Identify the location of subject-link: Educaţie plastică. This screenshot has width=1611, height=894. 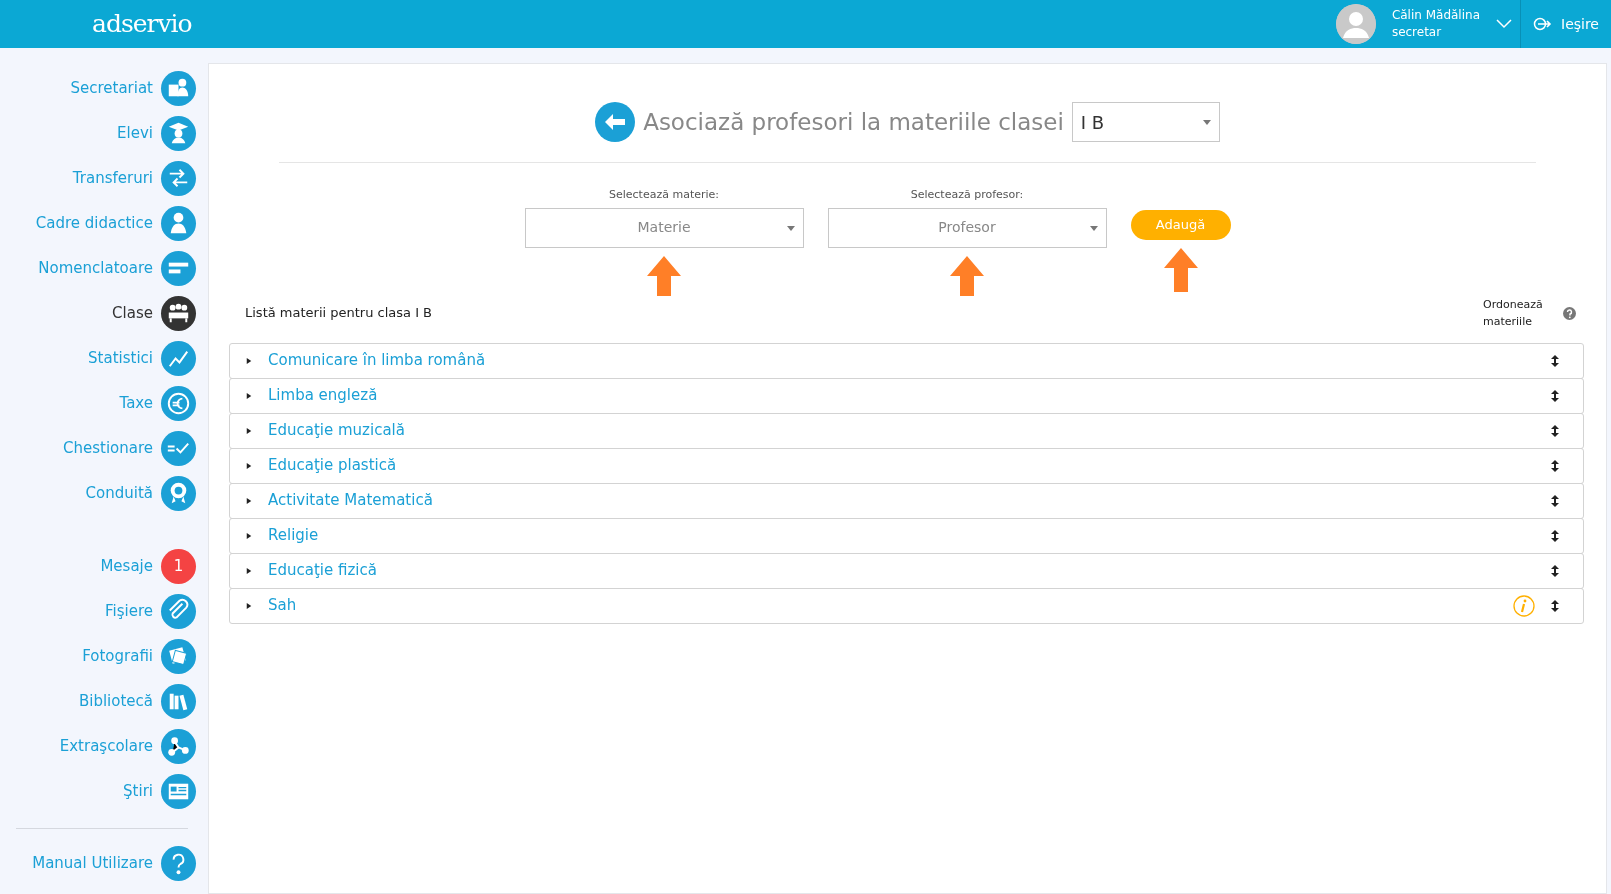
(332, 465).